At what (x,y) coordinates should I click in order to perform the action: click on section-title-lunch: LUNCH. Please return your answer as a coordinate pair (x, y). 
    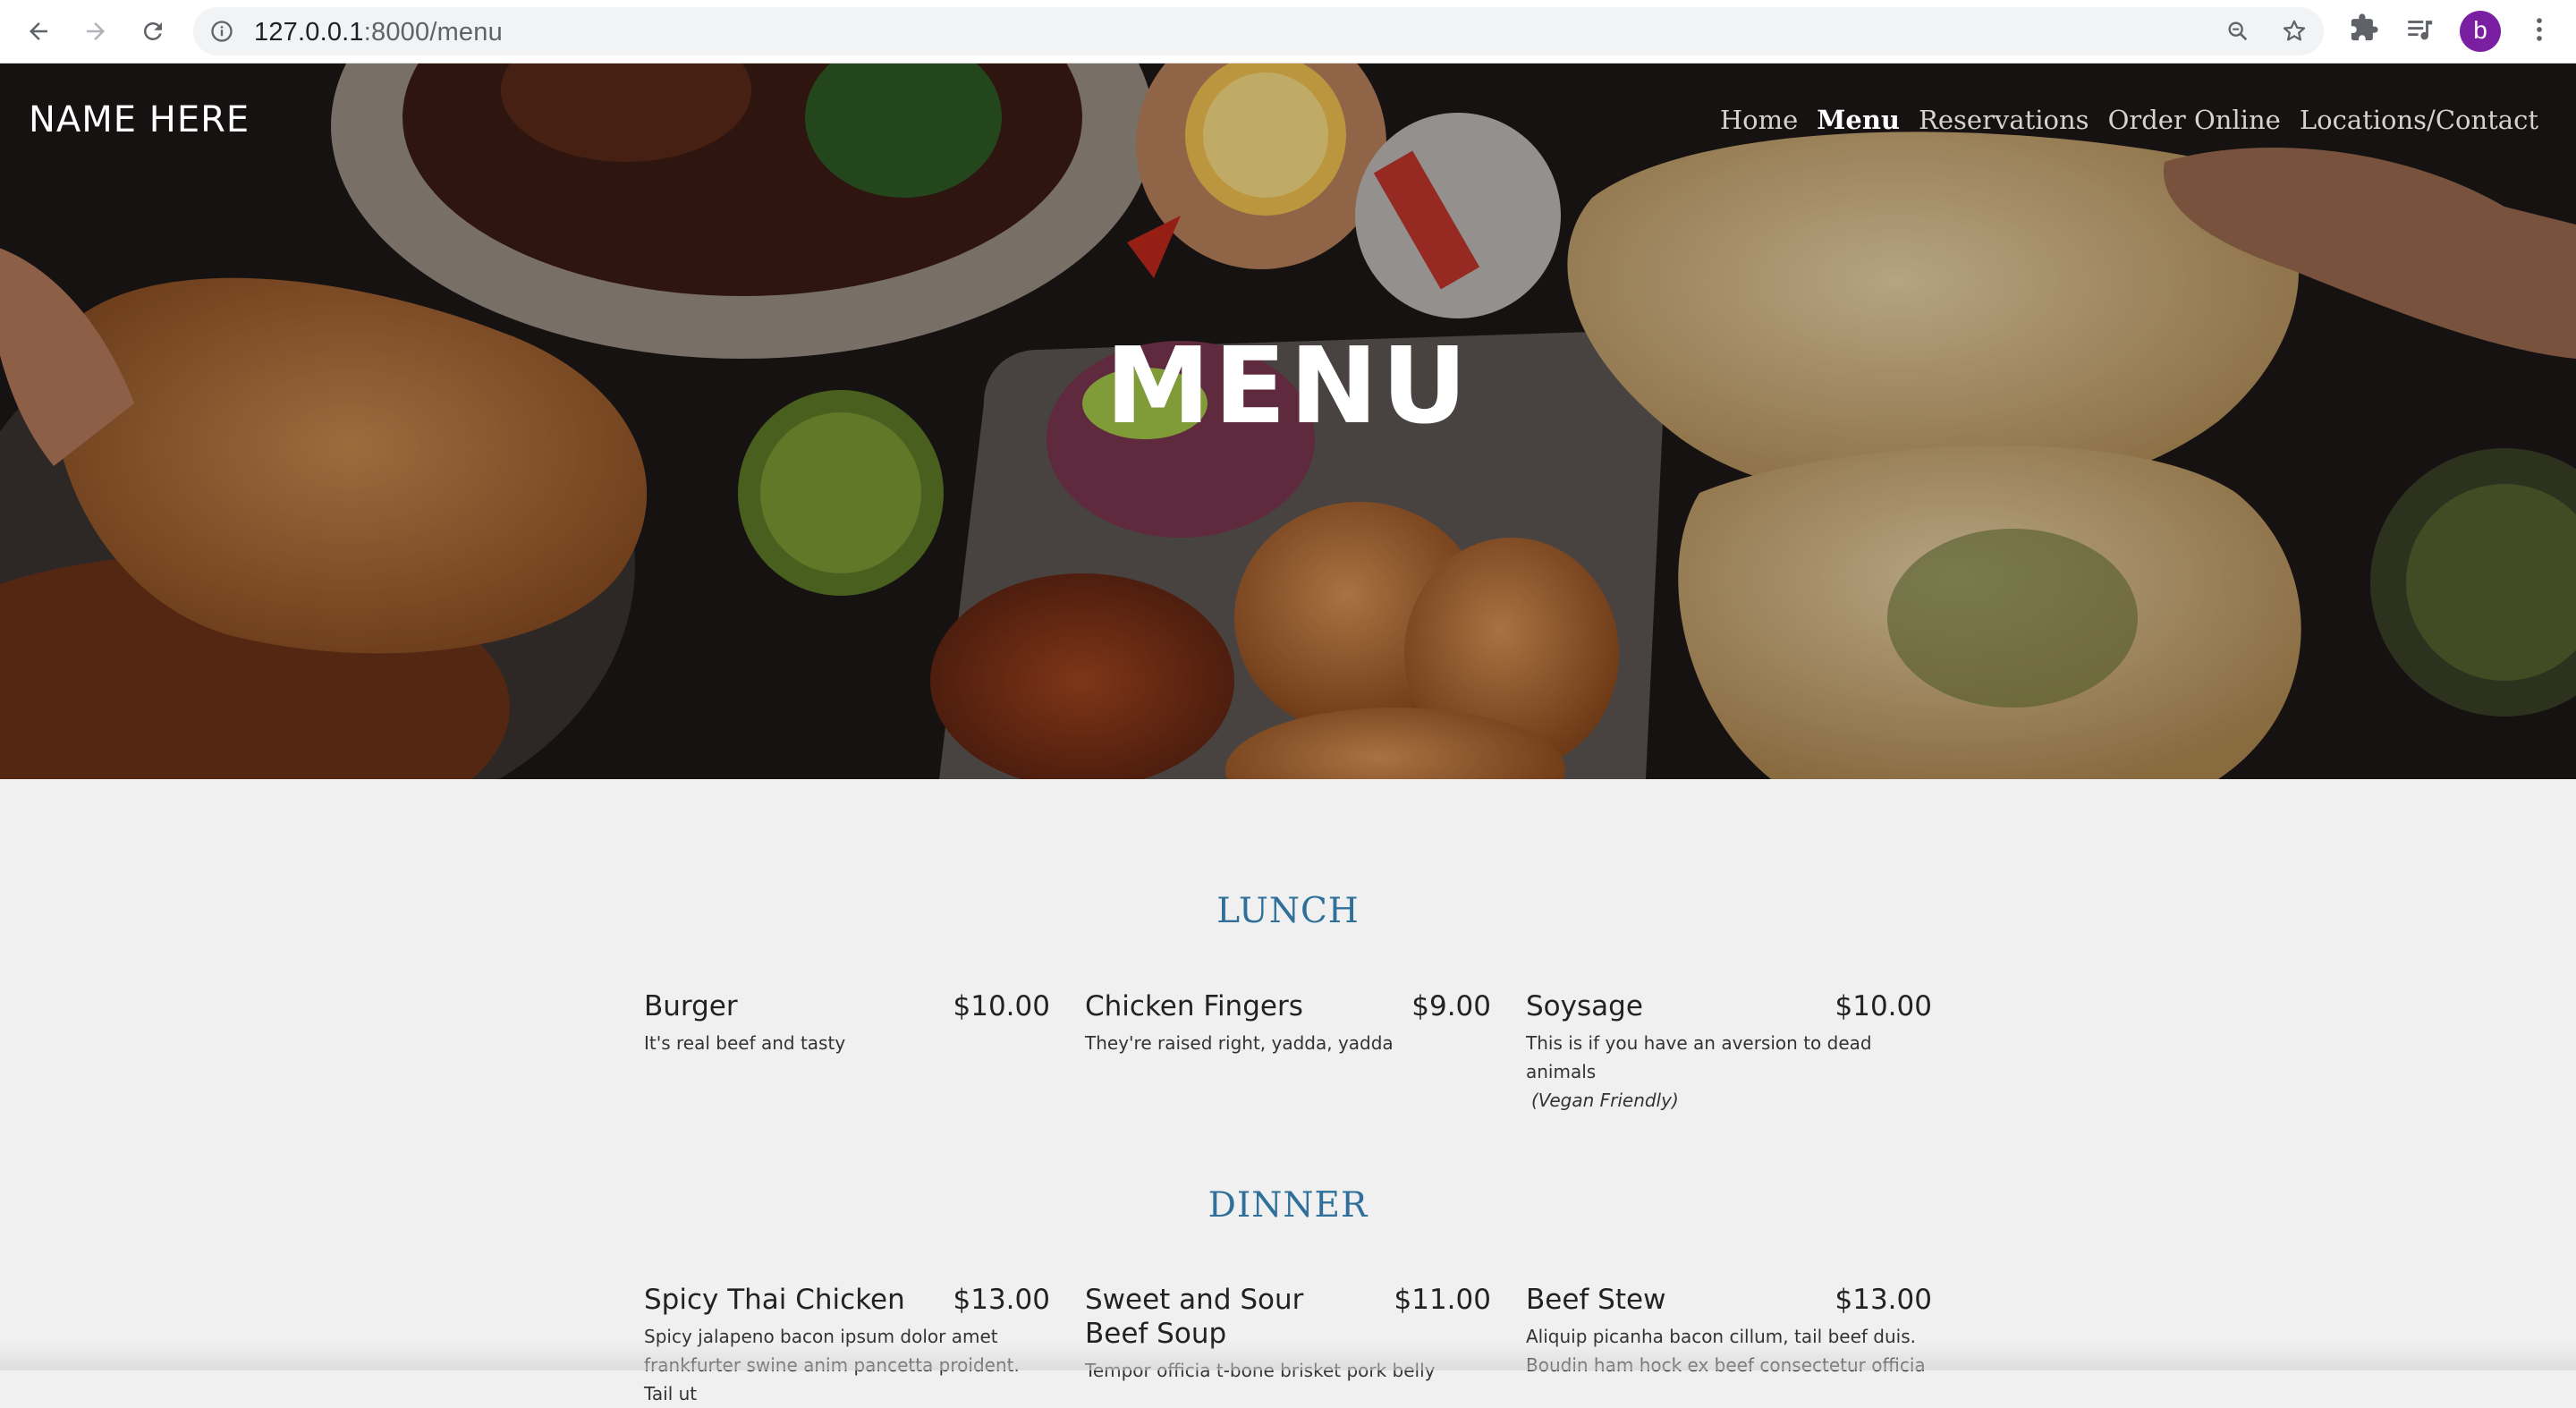
    Looking at the image, I should click on (1288, 911).